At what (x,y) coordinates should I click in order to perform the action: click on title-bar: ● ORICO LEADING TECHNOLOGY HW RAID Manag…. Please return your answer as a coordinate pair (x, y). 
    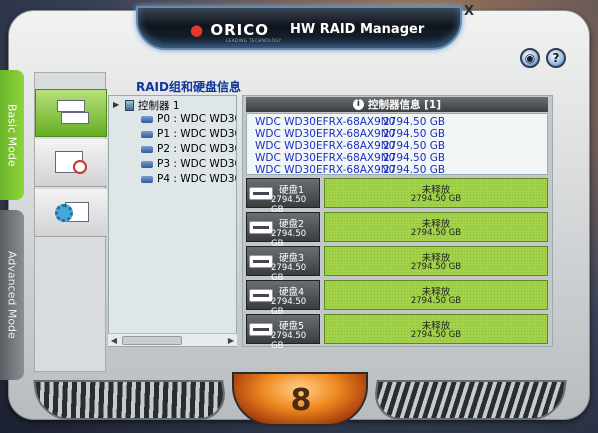
    Looking at the image, I should click on (299, 28).